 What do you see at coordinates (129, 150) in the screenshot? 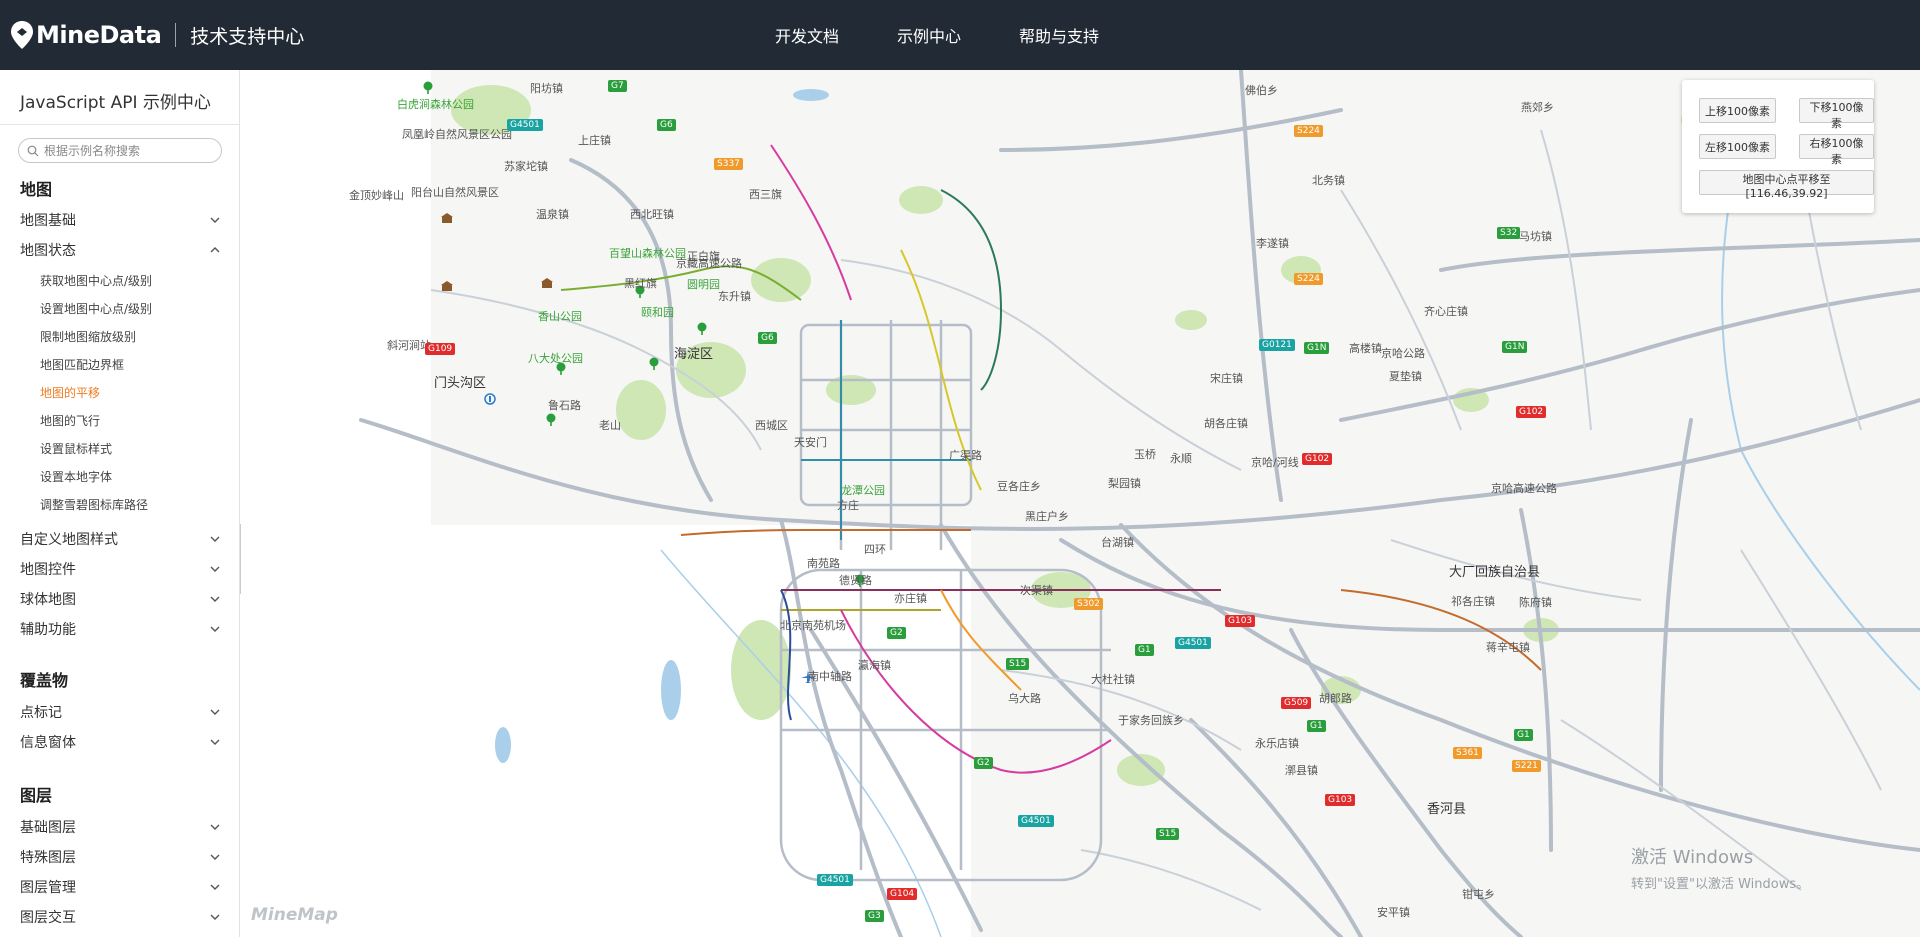
I see `search-input` at bounding box center [129, 150].